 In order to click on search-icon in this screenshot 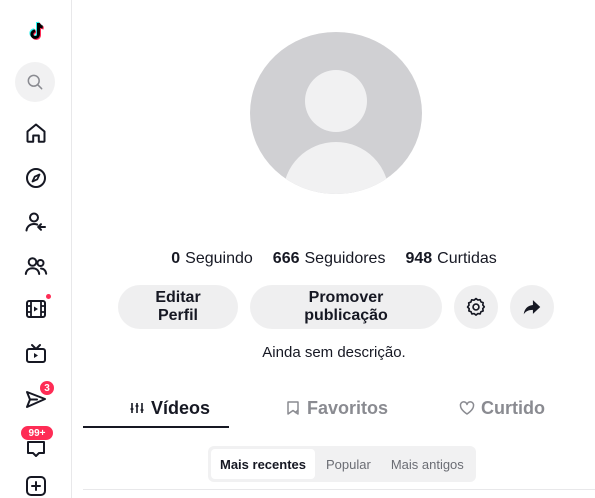, I will do `click(35, 82)`.